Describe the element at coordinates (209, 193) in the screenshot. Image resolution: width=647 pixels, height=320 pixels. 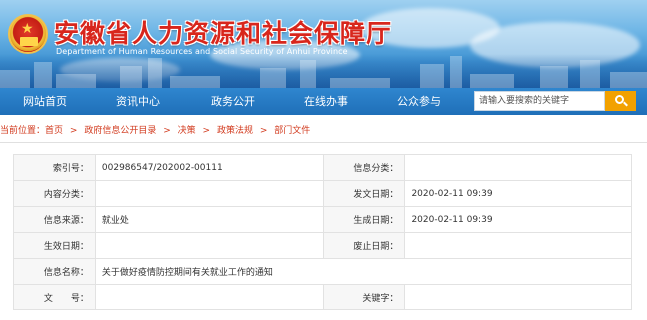
I see `content-category-value` at that location.